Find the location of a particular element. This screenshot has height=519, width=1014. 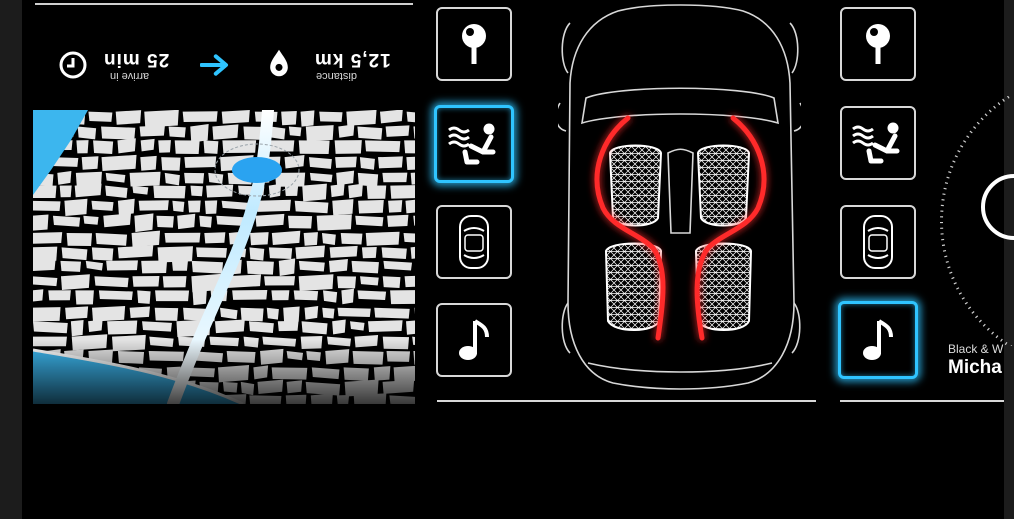

distance-label: distance is located at coordinates (336, 76).